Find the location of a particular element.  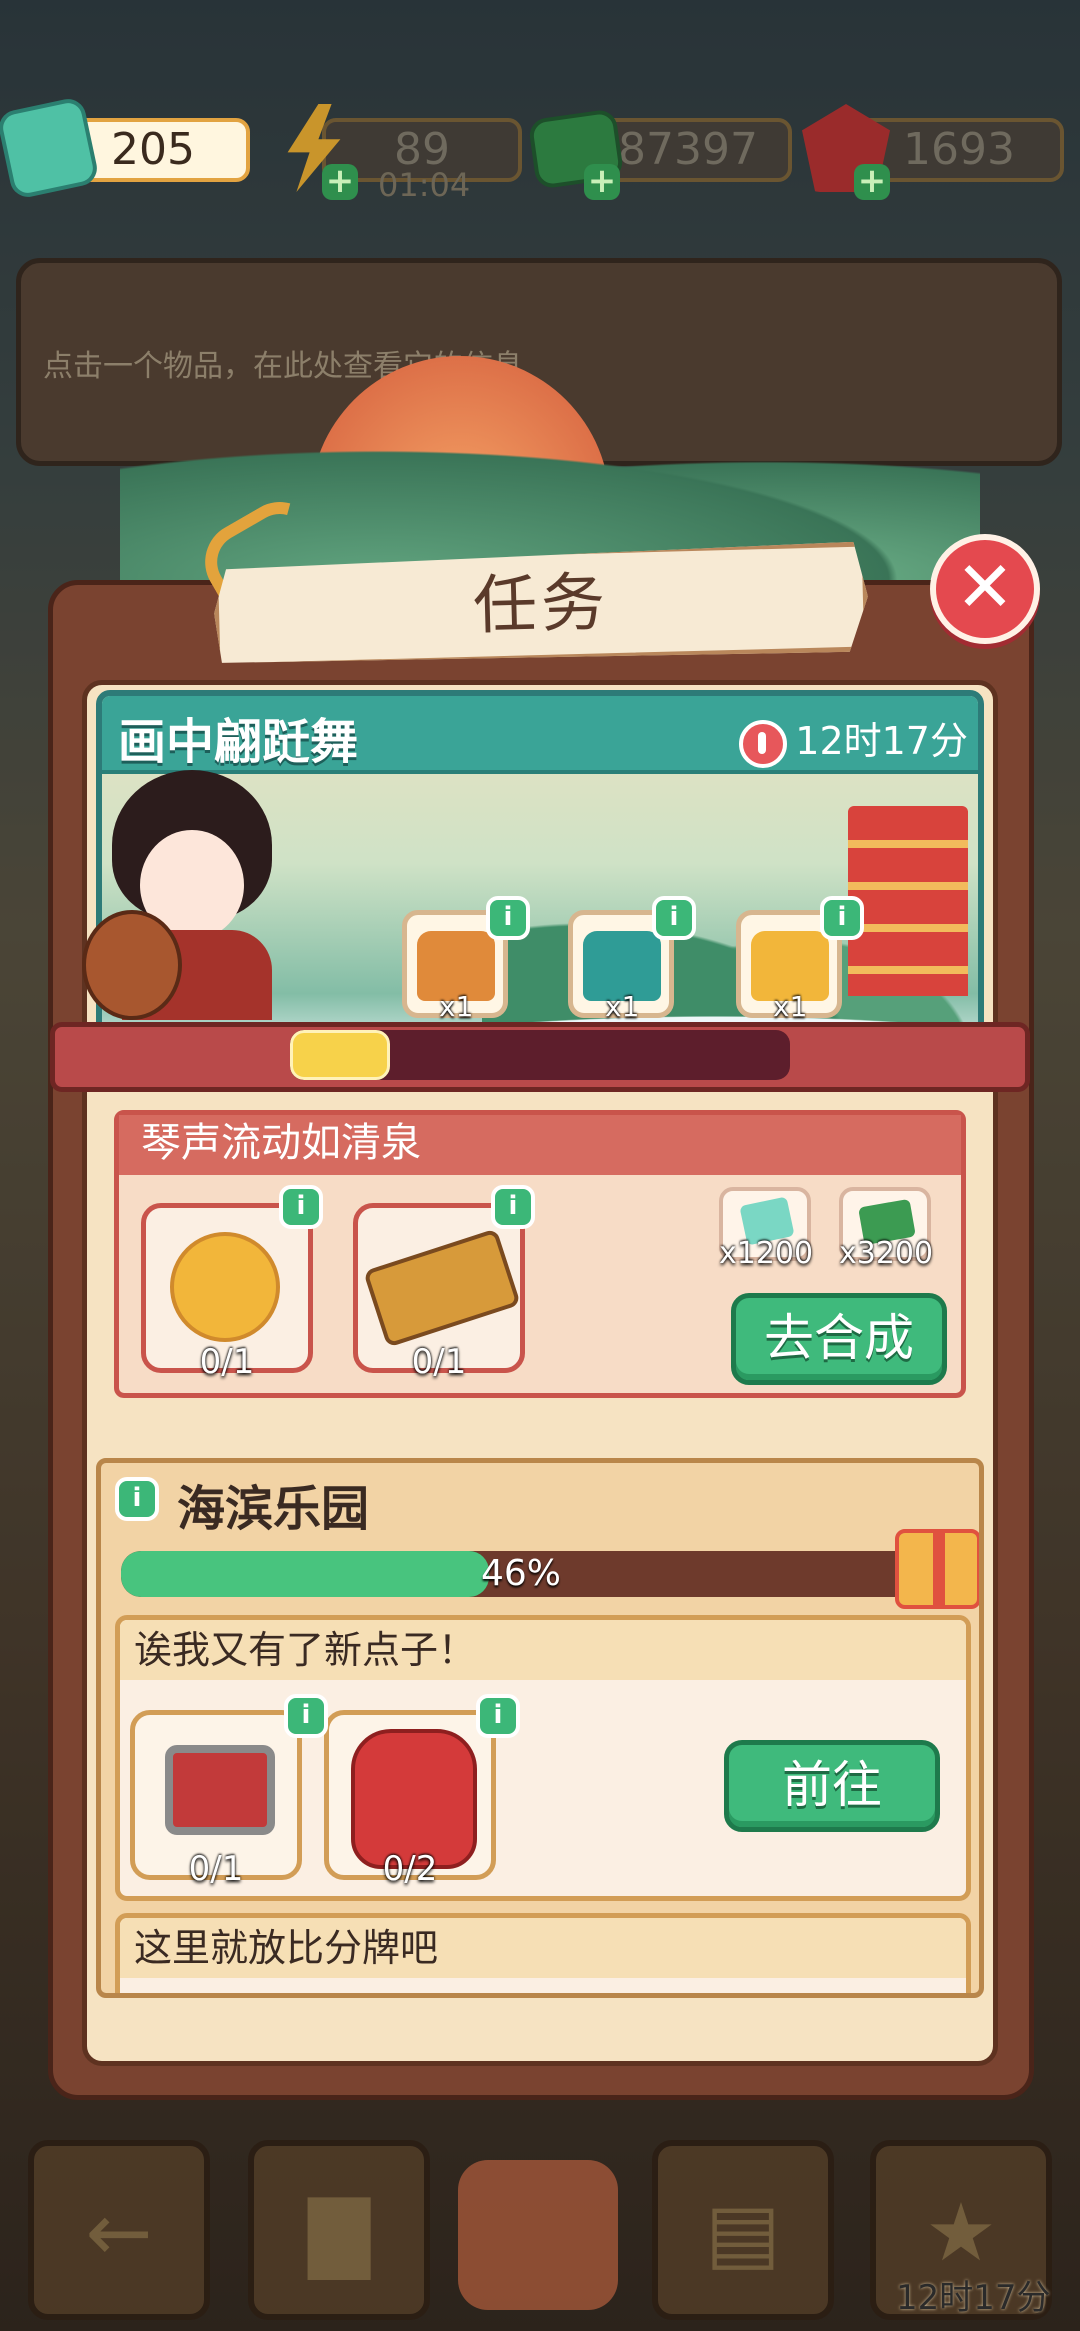

quest-task-title: 这里就放比分牌吧 is located at coordinates (543, 1948).